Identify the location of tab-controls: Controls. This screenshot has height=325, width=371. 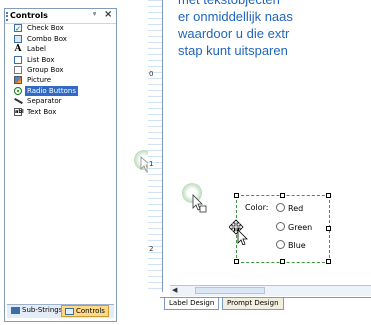
(85, 311).